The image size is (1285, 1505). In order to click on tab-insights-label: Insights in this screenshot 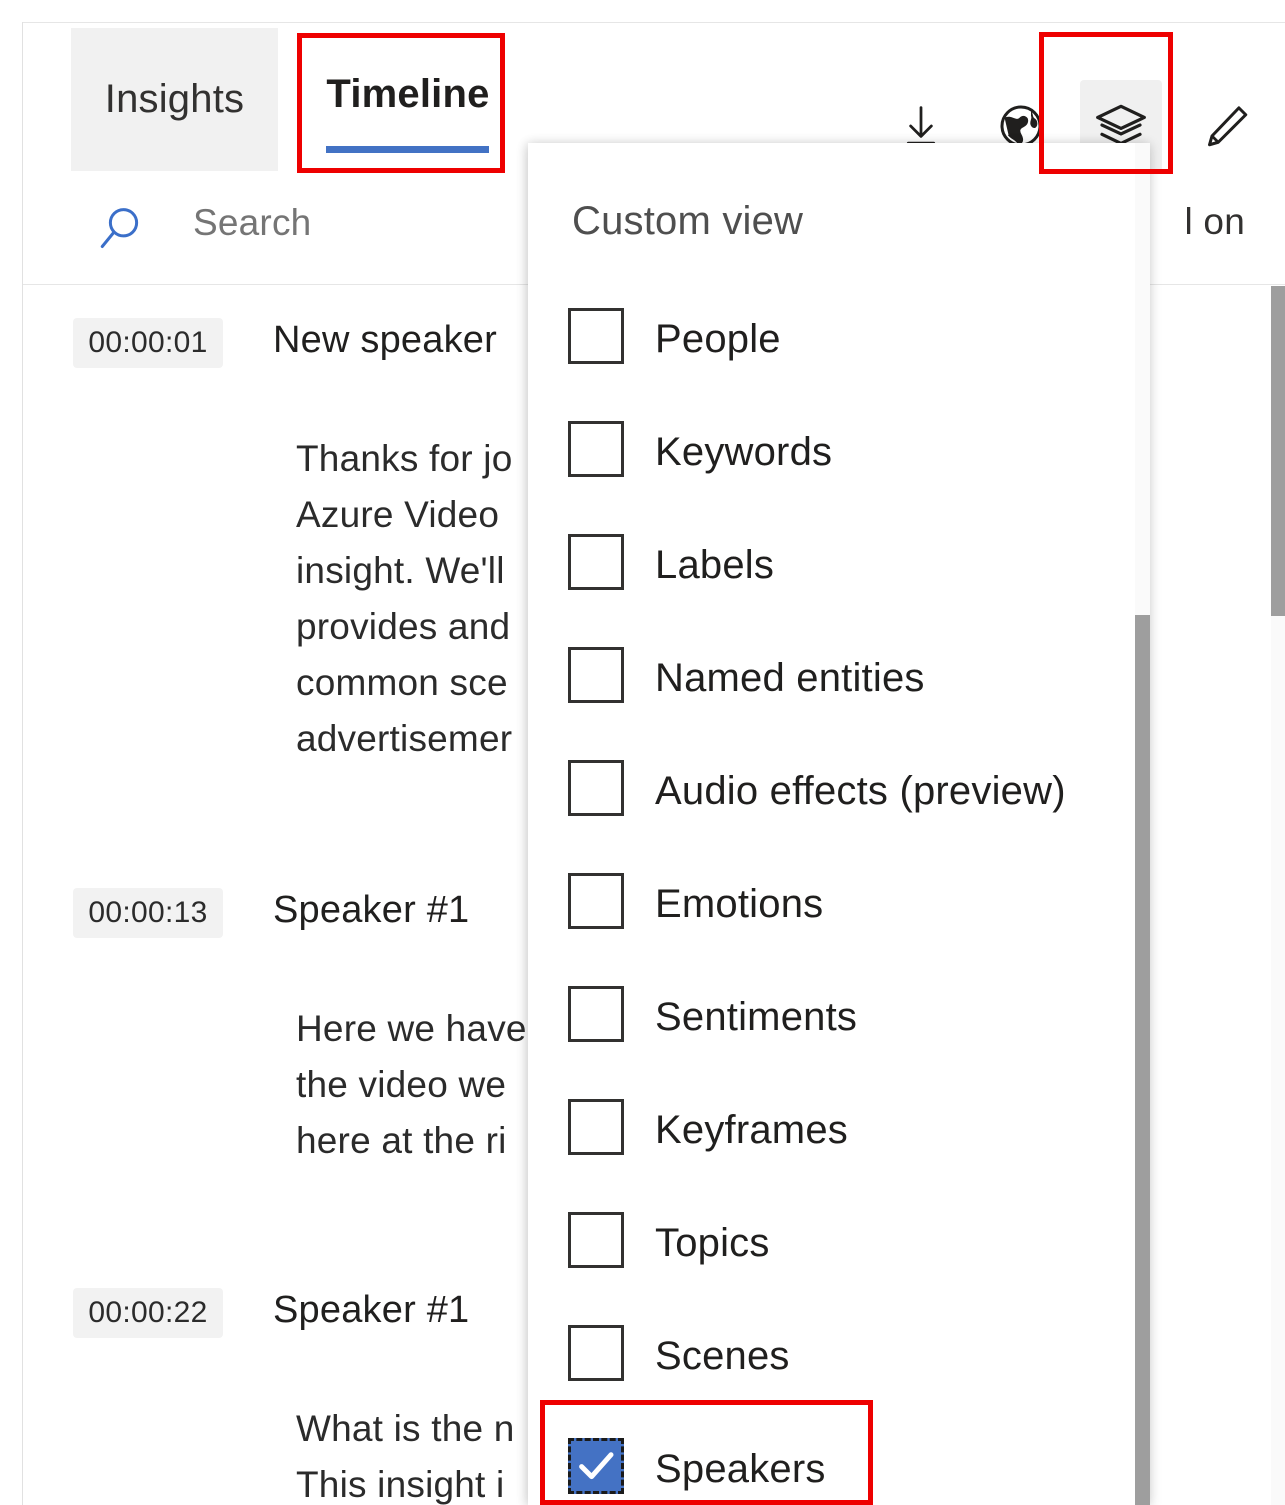, I will do `click(174, 99)`.